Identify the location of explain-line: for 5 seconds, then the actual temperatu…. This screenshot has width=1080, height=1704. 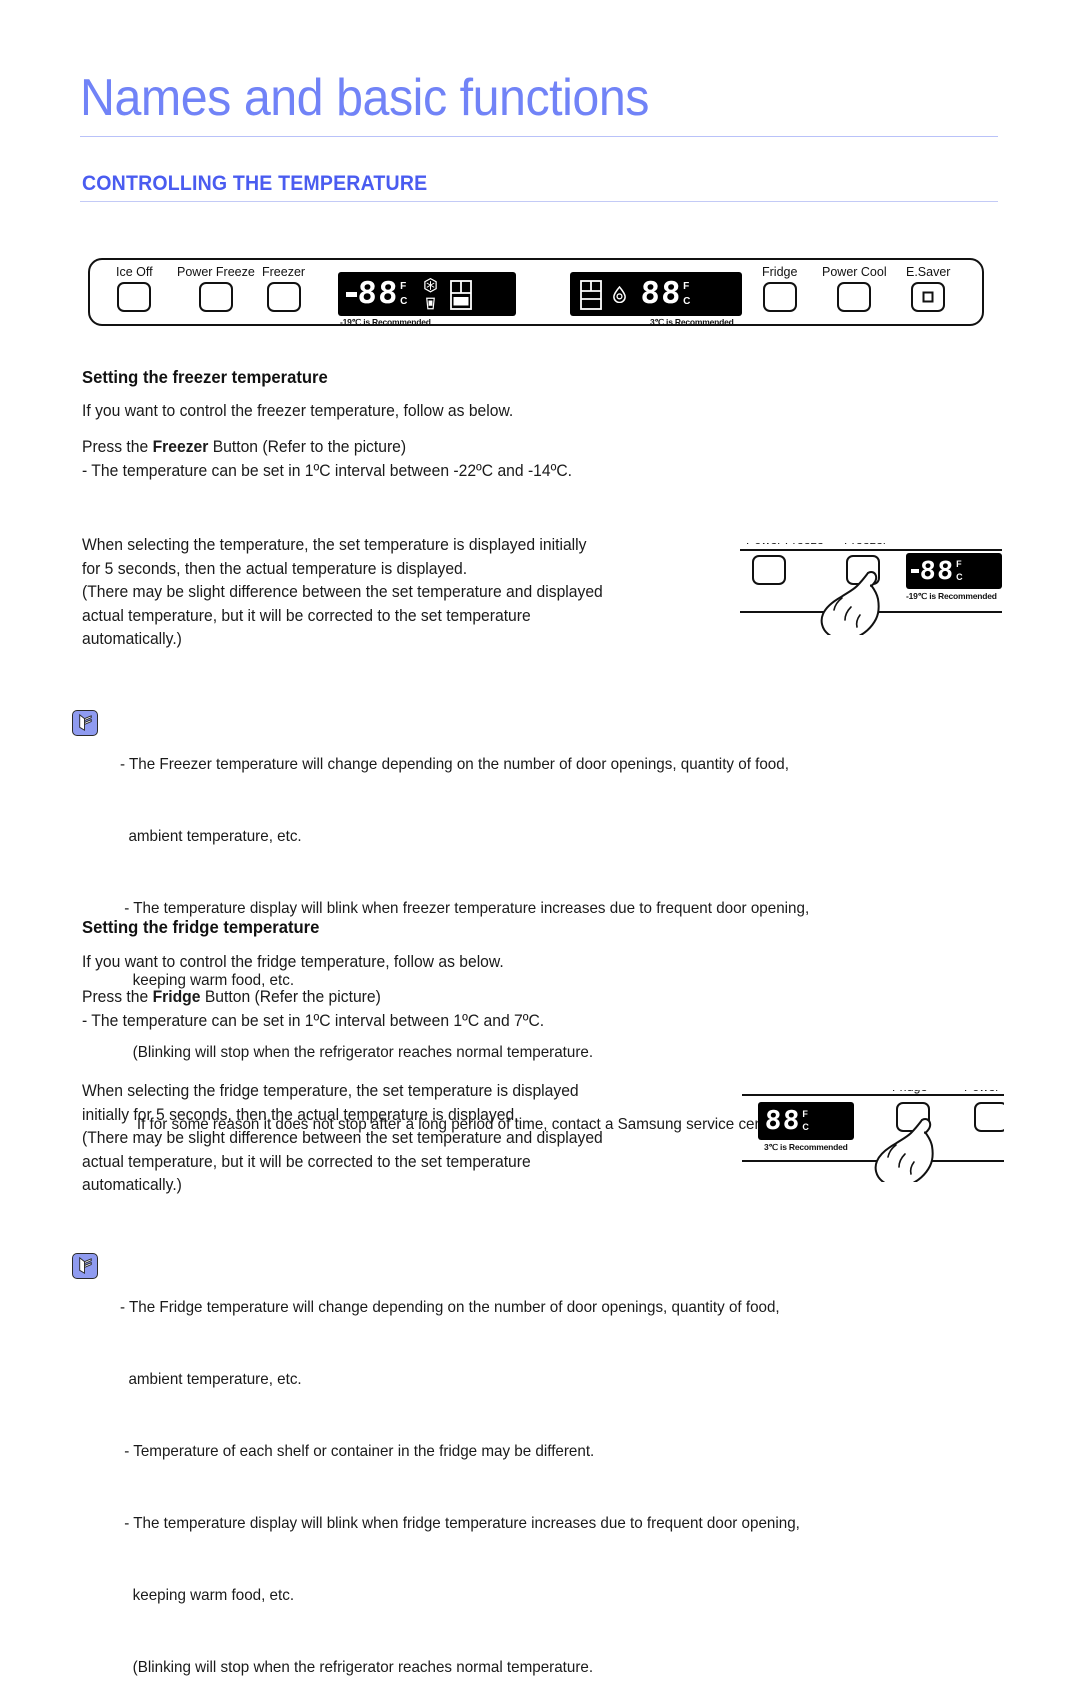
(275, 568).